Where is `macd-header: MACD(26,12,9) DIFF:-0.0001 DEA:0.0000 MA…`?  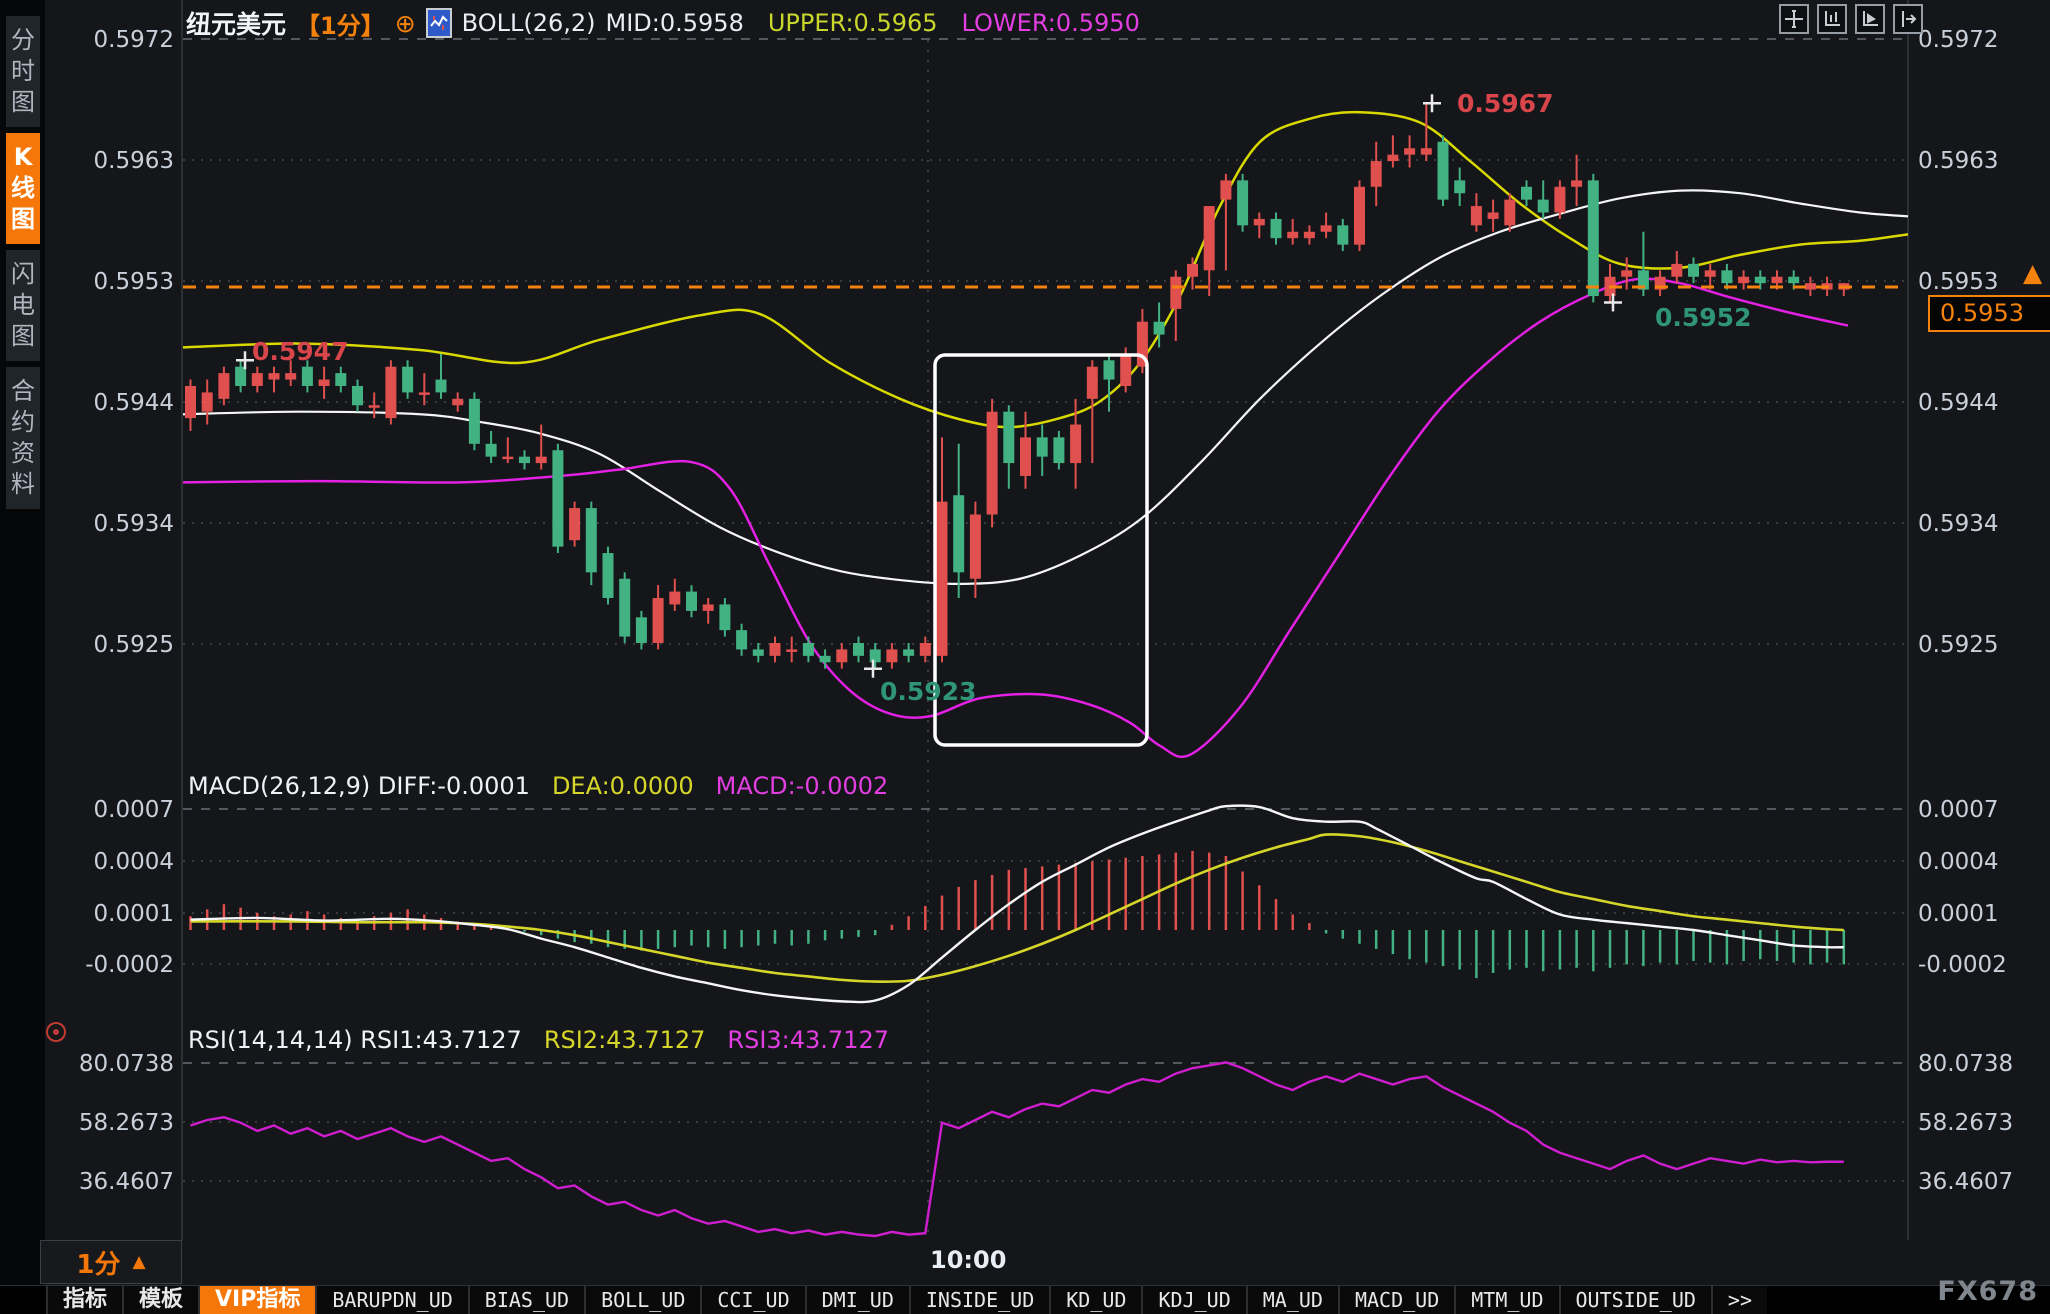 macd-header: MACD(26,12,9) DIFF:-0.0001 DEA:0.0000 MA… is located at coordinates (538, 786).